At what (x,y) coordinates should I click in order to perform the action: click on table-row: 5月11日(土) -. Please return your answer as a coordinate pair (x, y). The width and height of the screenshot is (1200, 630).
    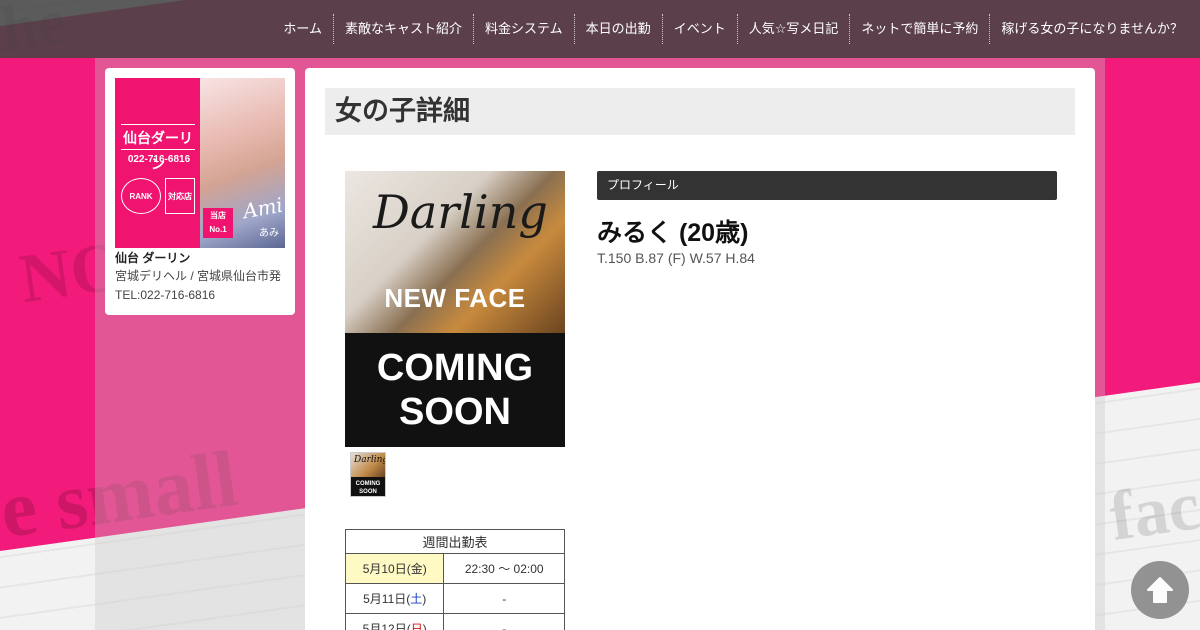
    Looking at the image, I should click on (454, 598).